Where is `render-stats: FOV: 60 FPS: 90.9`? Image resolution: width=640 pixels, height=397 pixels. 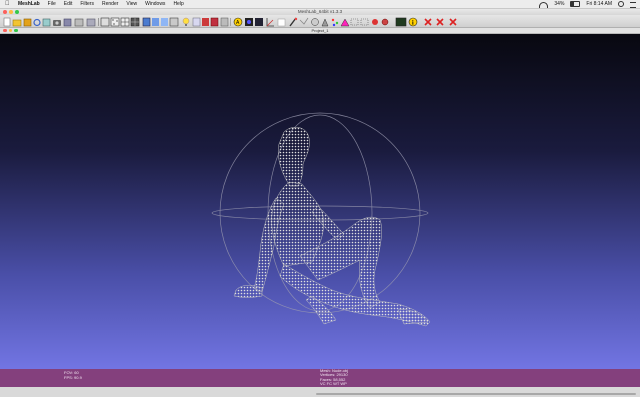 render-stats: FOV: 60 FPS: 90.9 is located at coordinates (73, 375).